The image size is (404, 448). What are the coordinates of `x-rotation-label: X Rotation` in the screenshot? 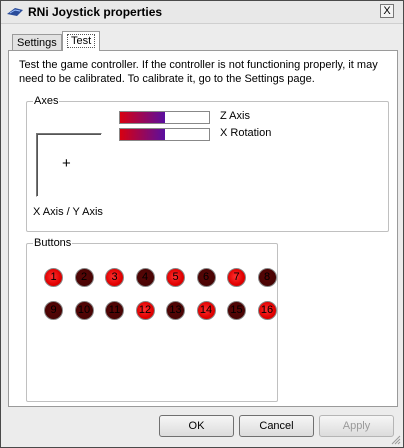 It's located at (246, 133).